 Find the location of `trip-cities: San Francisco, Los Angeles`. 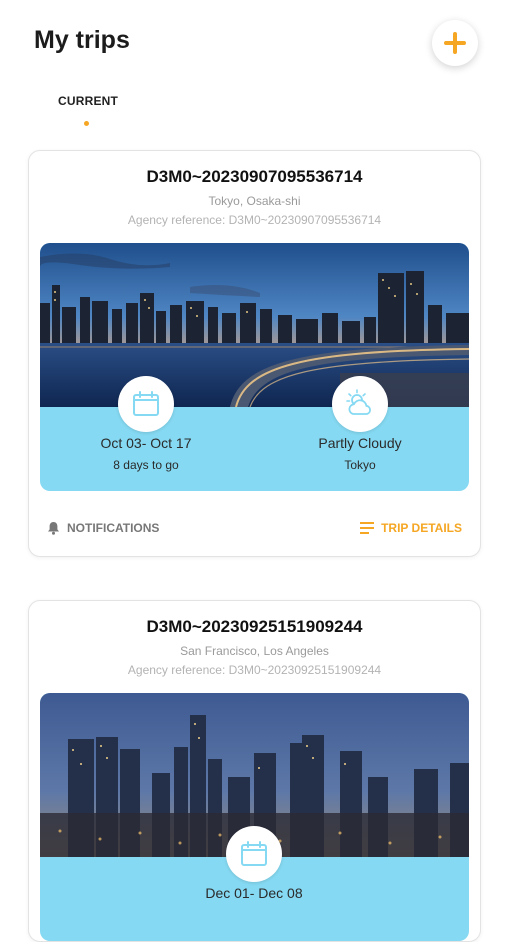

trip-cities: San Francisco, Los Angeles is located at coordinates (254, 651).